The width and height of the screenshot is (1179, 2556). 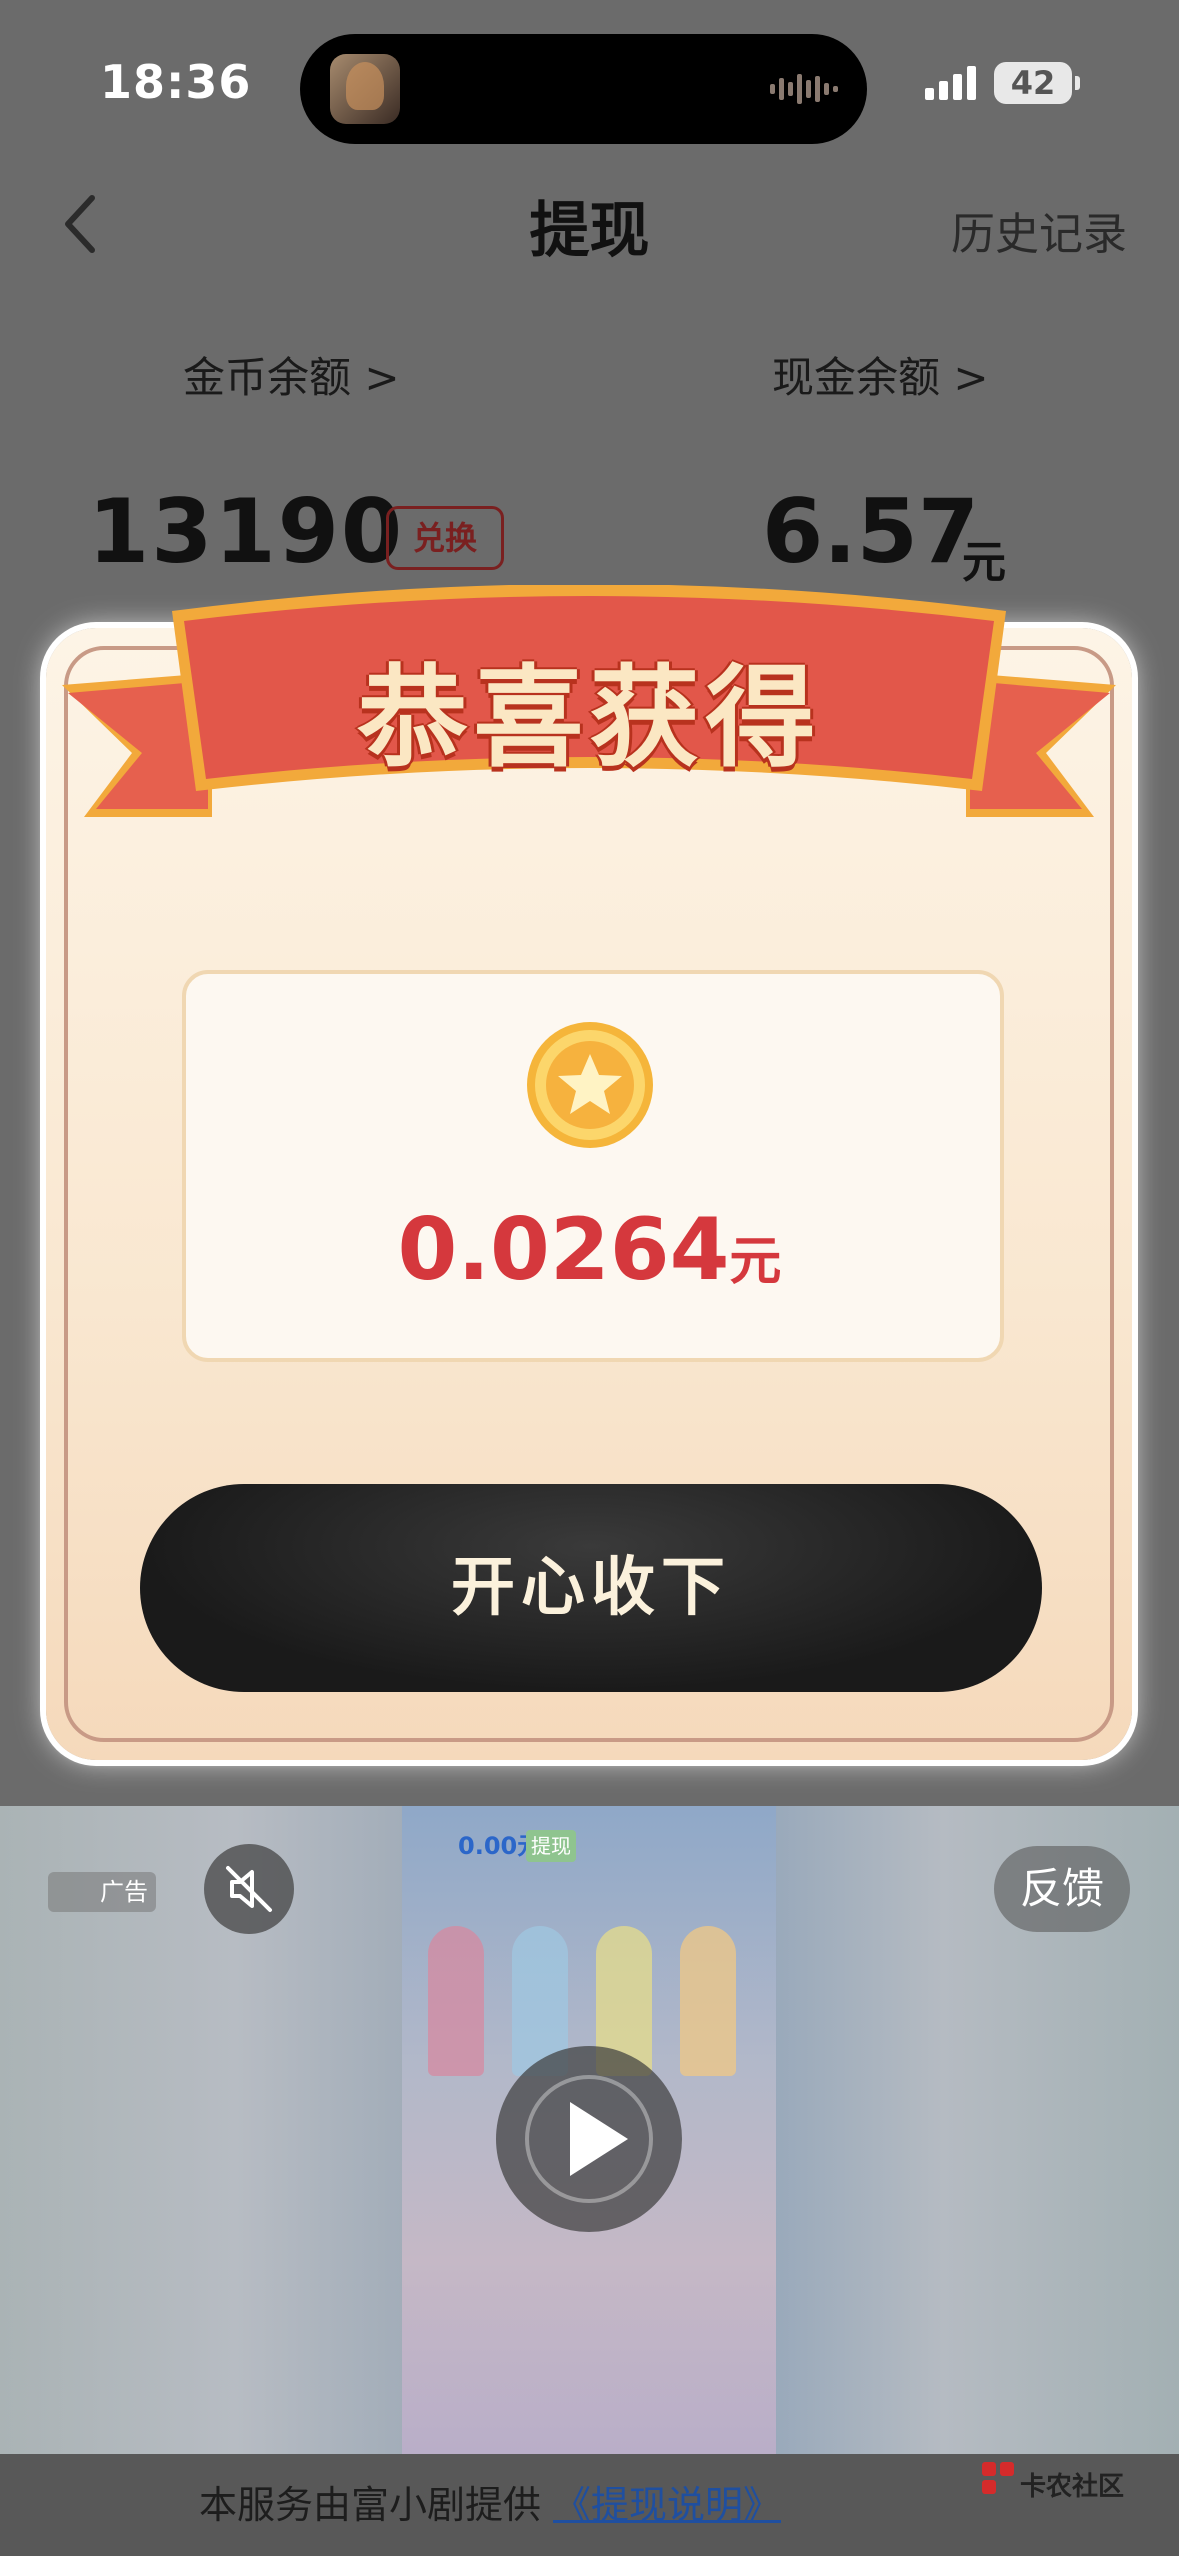 I want to click on cash-balance-value: 6.57, so click(x=871, y=531).